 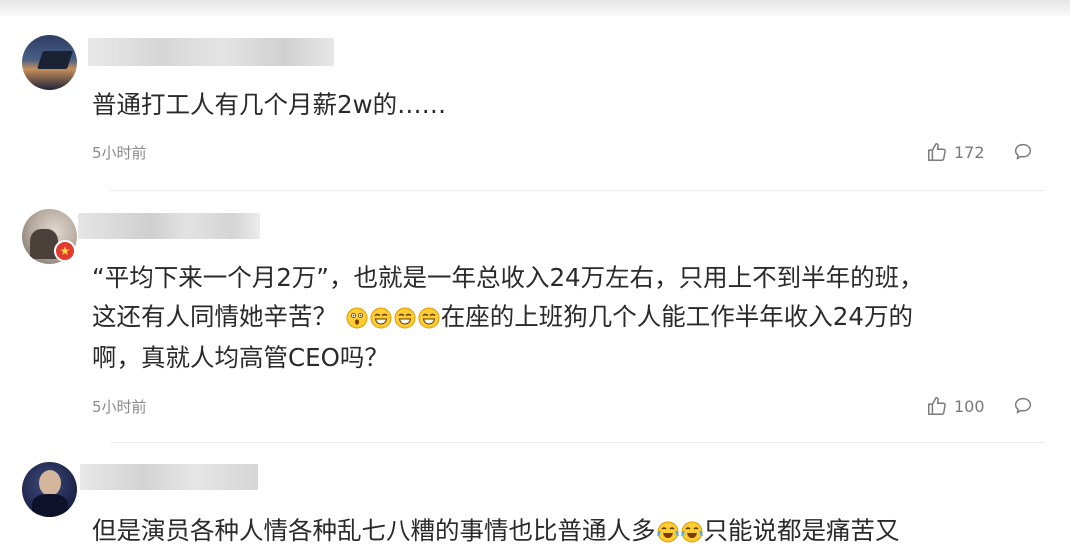 I want to click on verified-badge: ★, so click(x=65, y=251).